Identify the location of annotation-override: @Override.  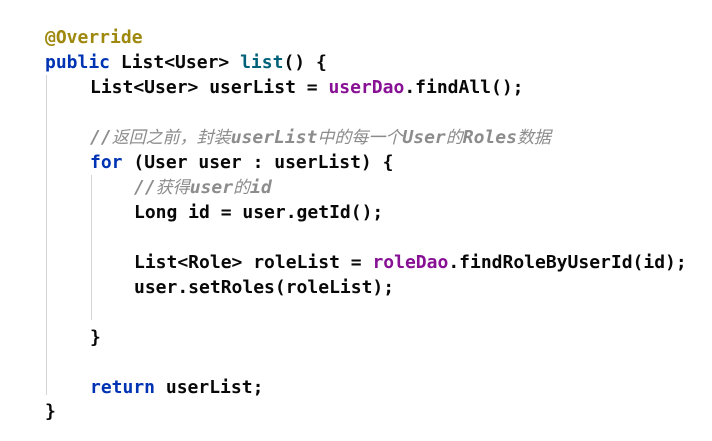
(94, 37).